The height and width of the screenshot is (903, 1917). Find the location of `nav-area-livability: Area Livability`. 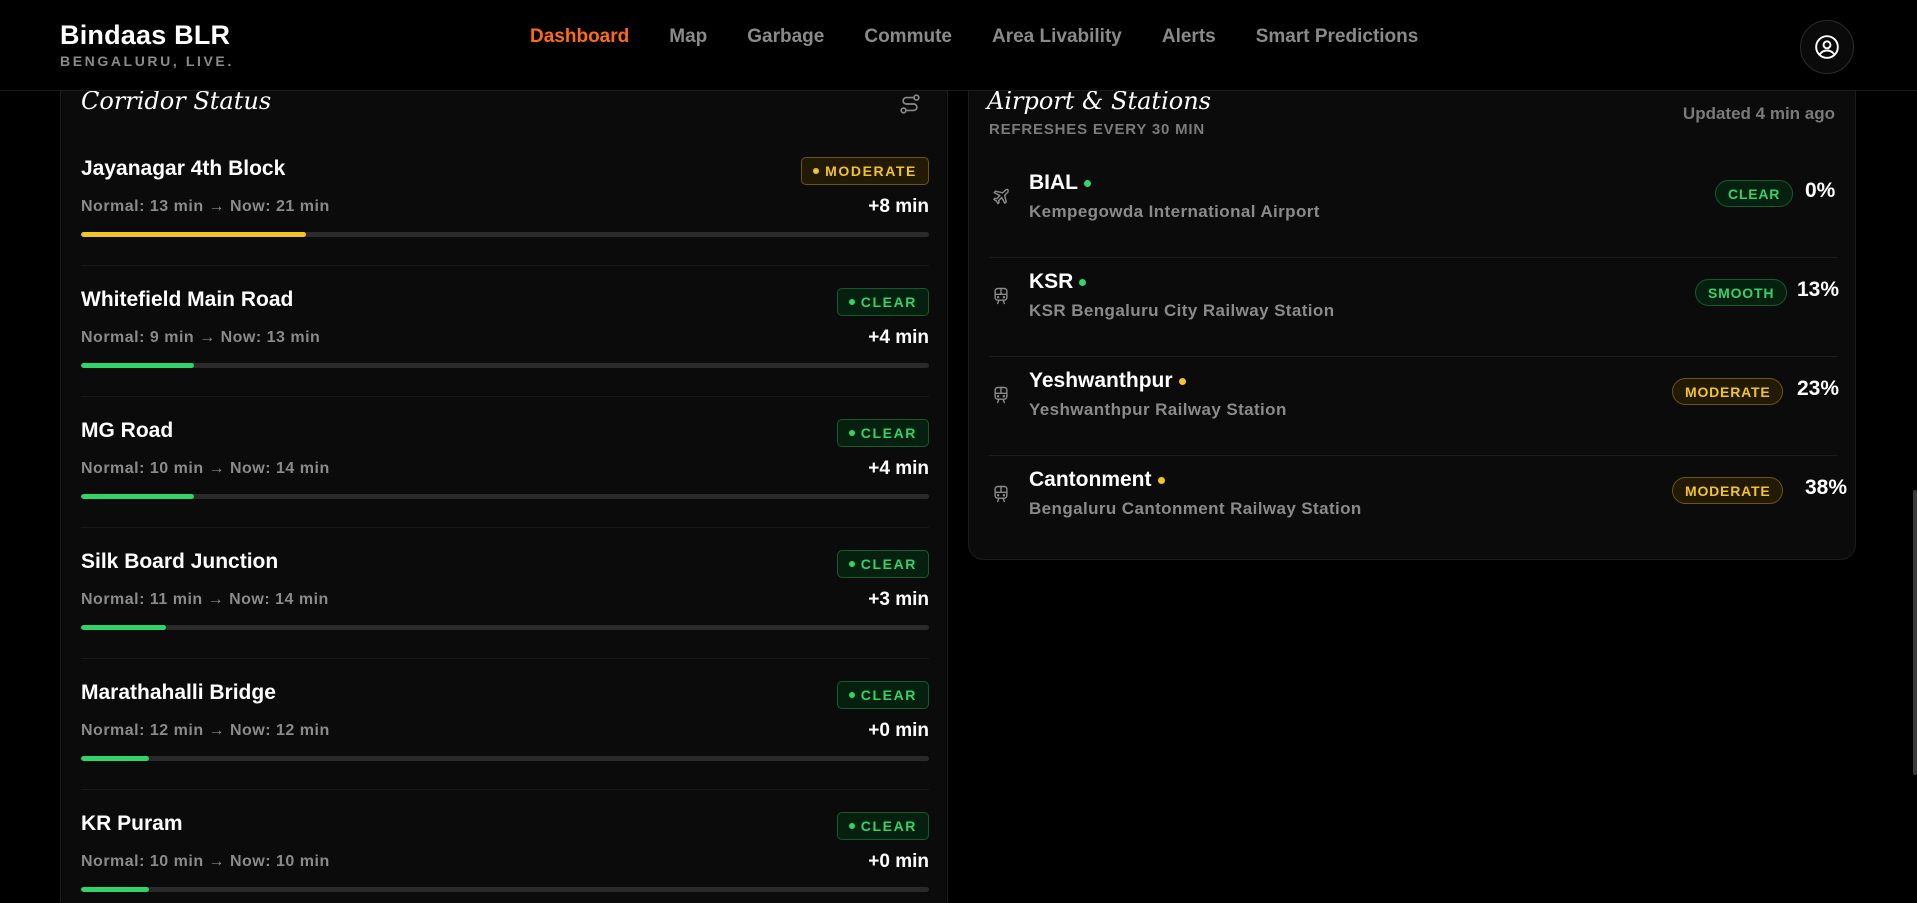

nav-area-livability: Area Livability is located at coordinates (1057, 37).